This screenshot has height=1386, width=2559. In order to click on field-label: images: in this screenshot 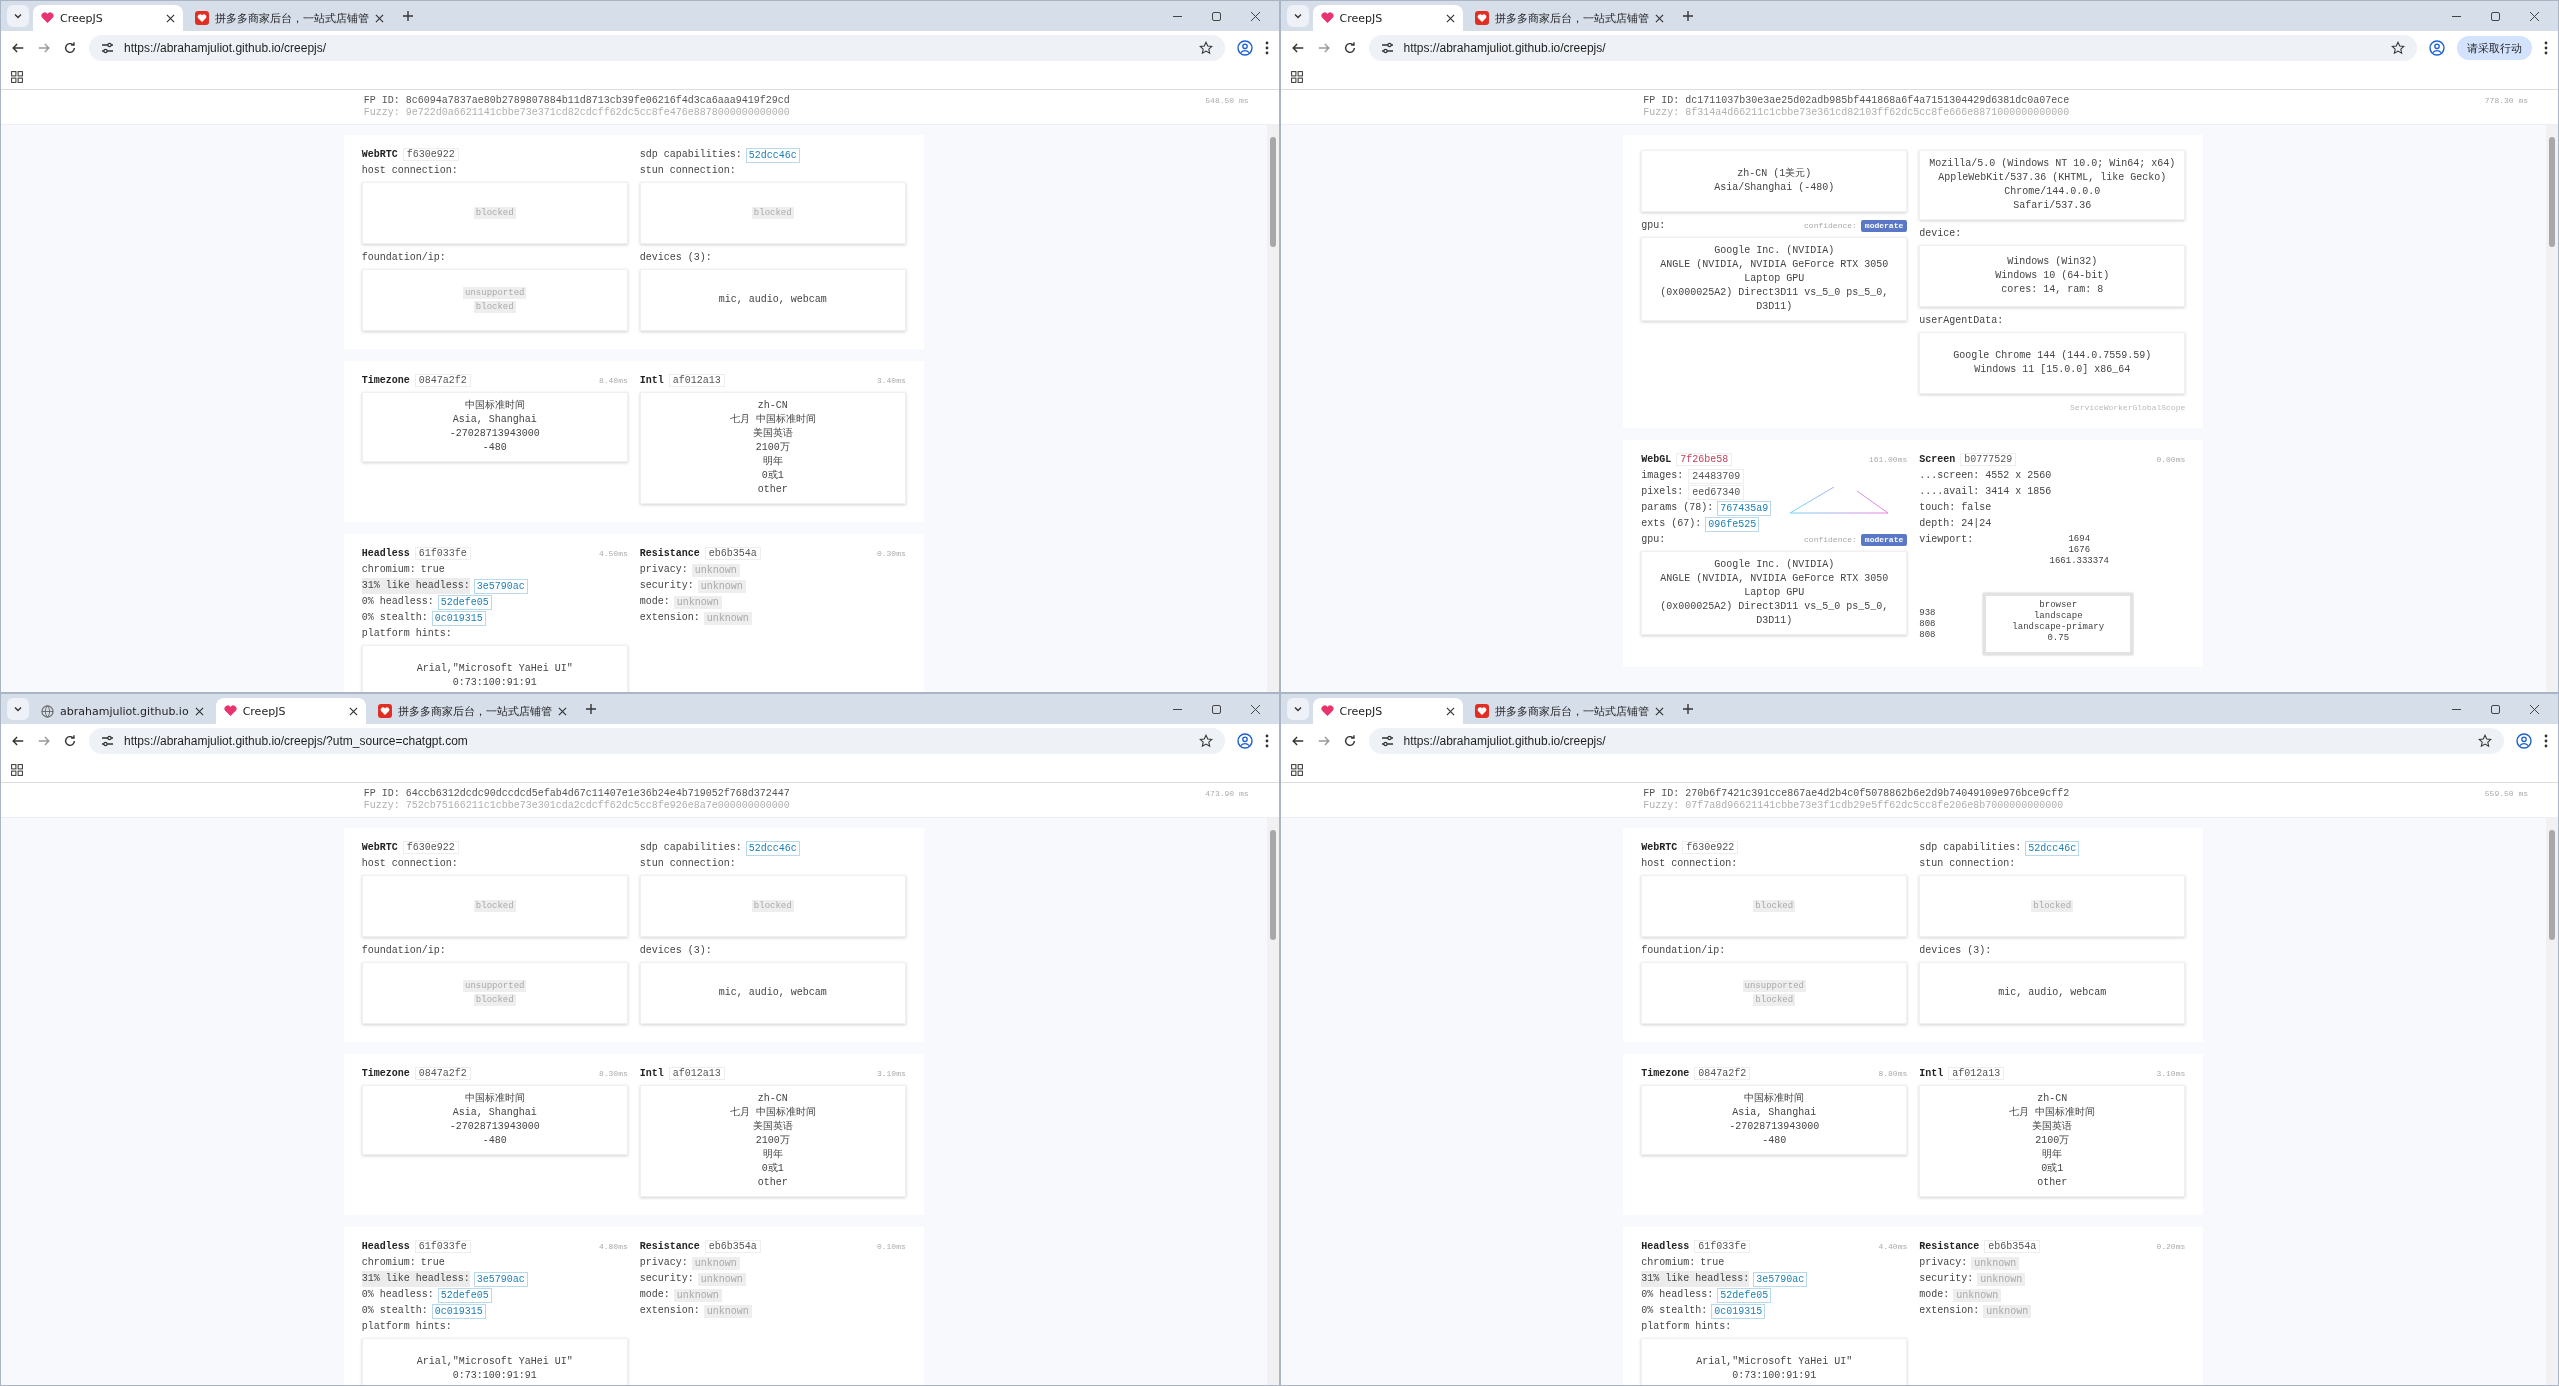, I will do `click(1662, 476)`.